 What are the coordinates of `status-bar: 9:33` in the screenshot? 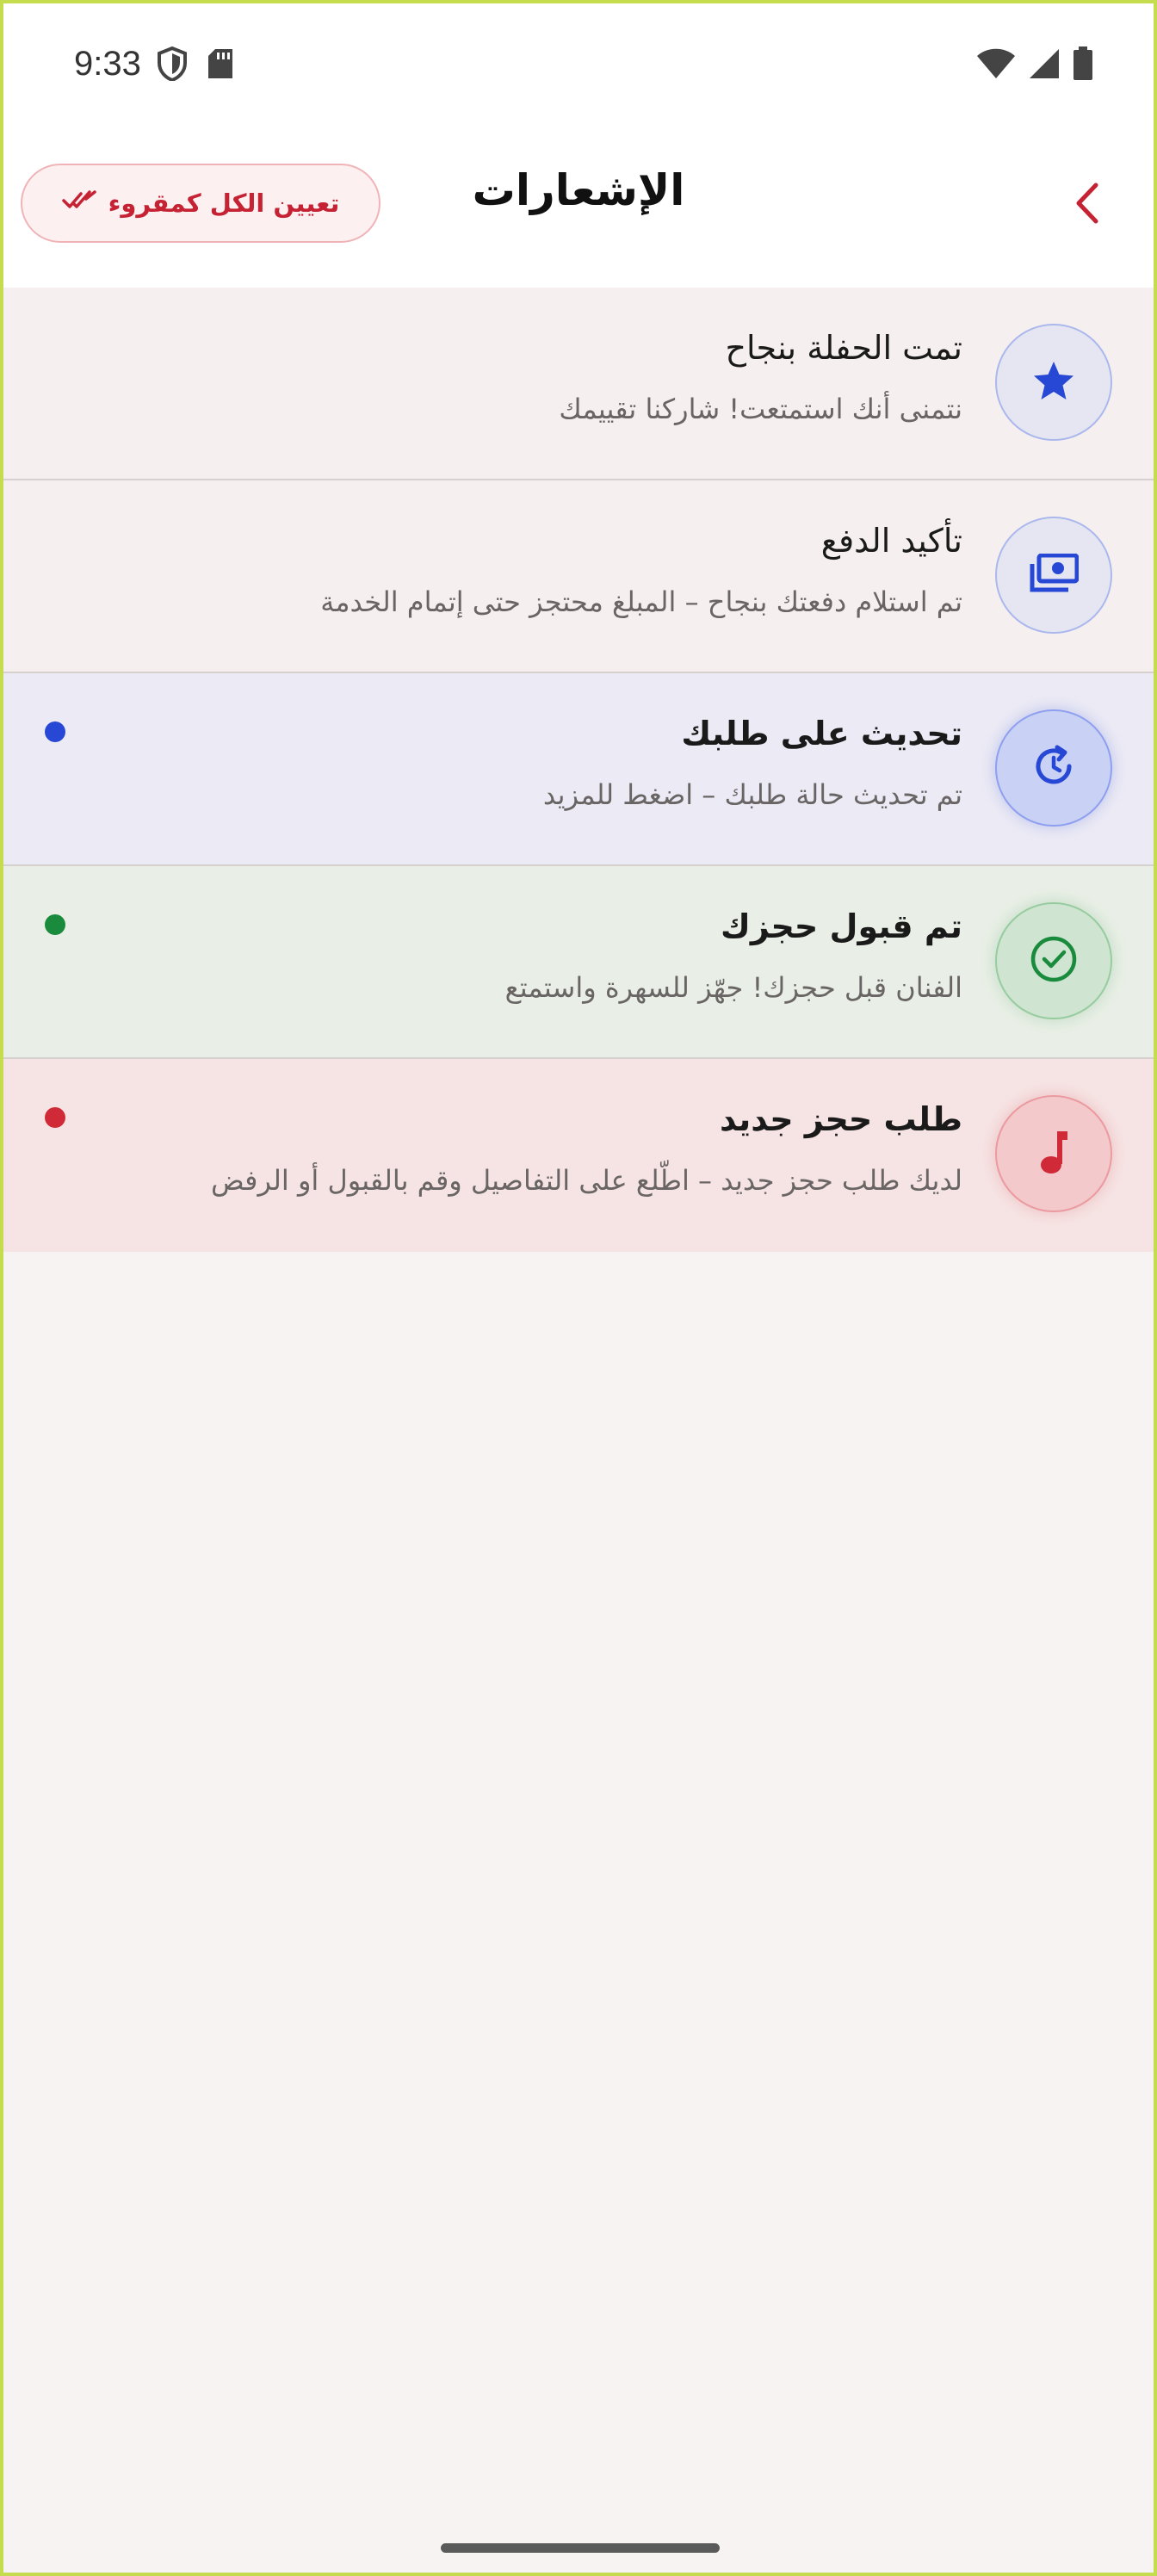 It's located at (579, 68).